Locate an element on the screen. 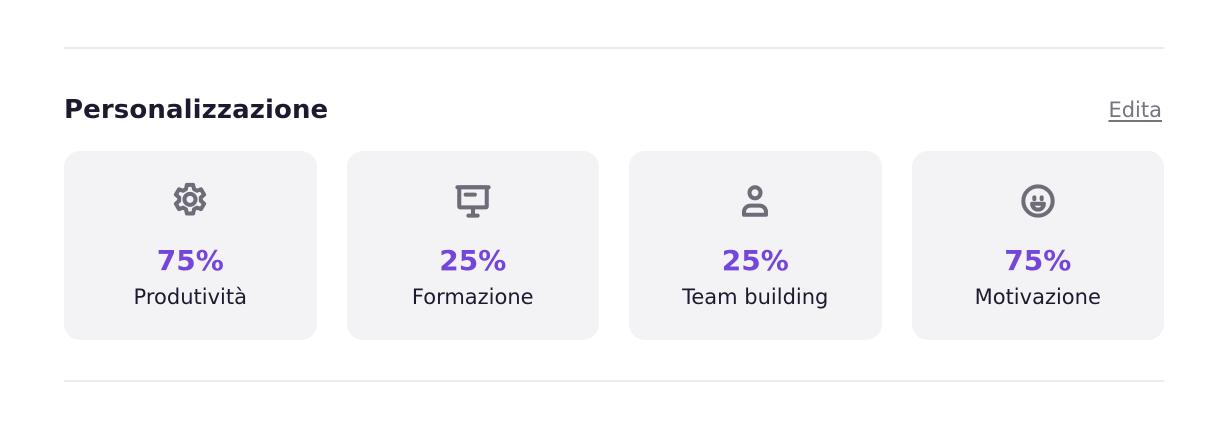 The image size is (1232, 428). card-team-building: 25% Team building is located at coordinates (755, 245).